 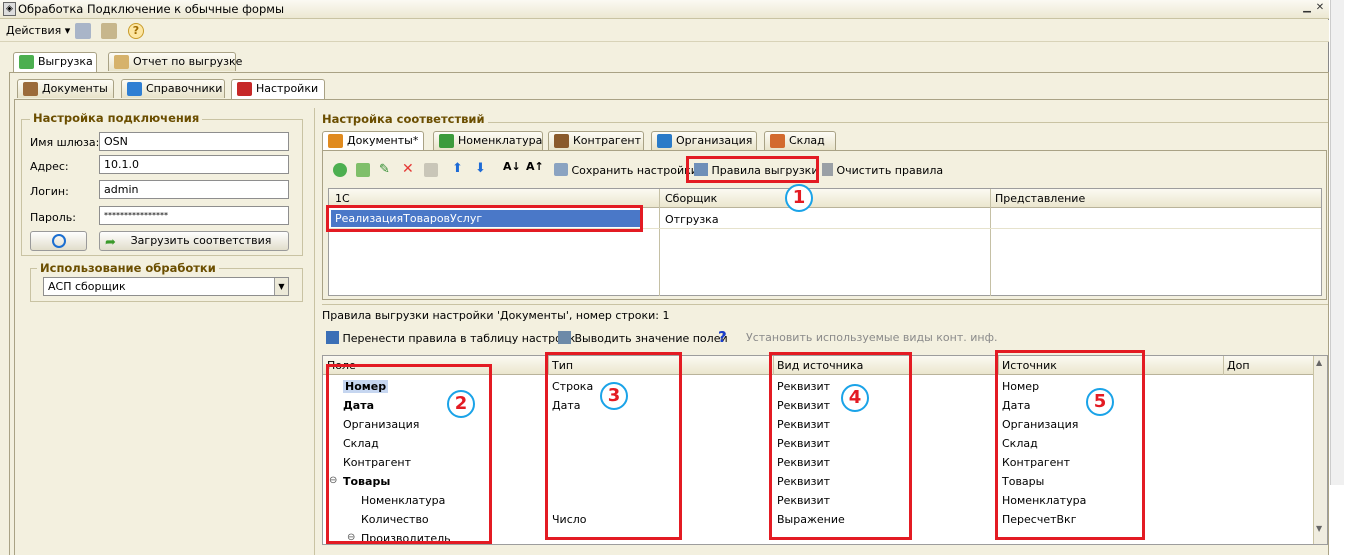 What do you see at coordinates (1319, 362) in the screenshot?
I see `scroll-up-icon: ▲` at bounding box center [1319, 362].